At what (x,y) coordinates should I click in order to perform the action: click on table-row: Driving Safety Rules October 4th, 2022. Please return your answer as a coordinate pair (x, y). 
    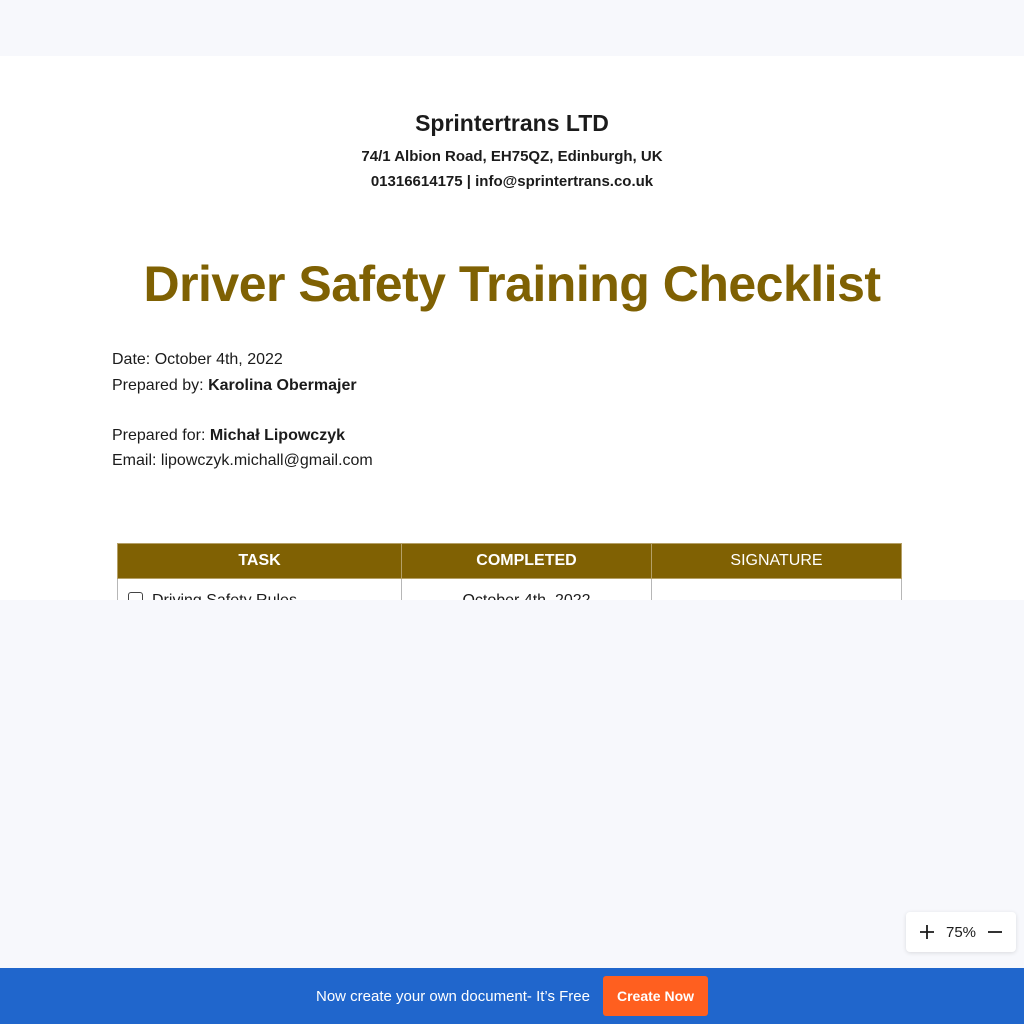
    Looking at the image, I should click on (509, 589).